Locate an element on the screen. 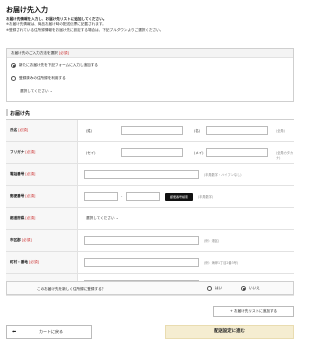 The width and height of the screenshot is (320, 360). last-name-kana-input is located at coordinates (152, 152).